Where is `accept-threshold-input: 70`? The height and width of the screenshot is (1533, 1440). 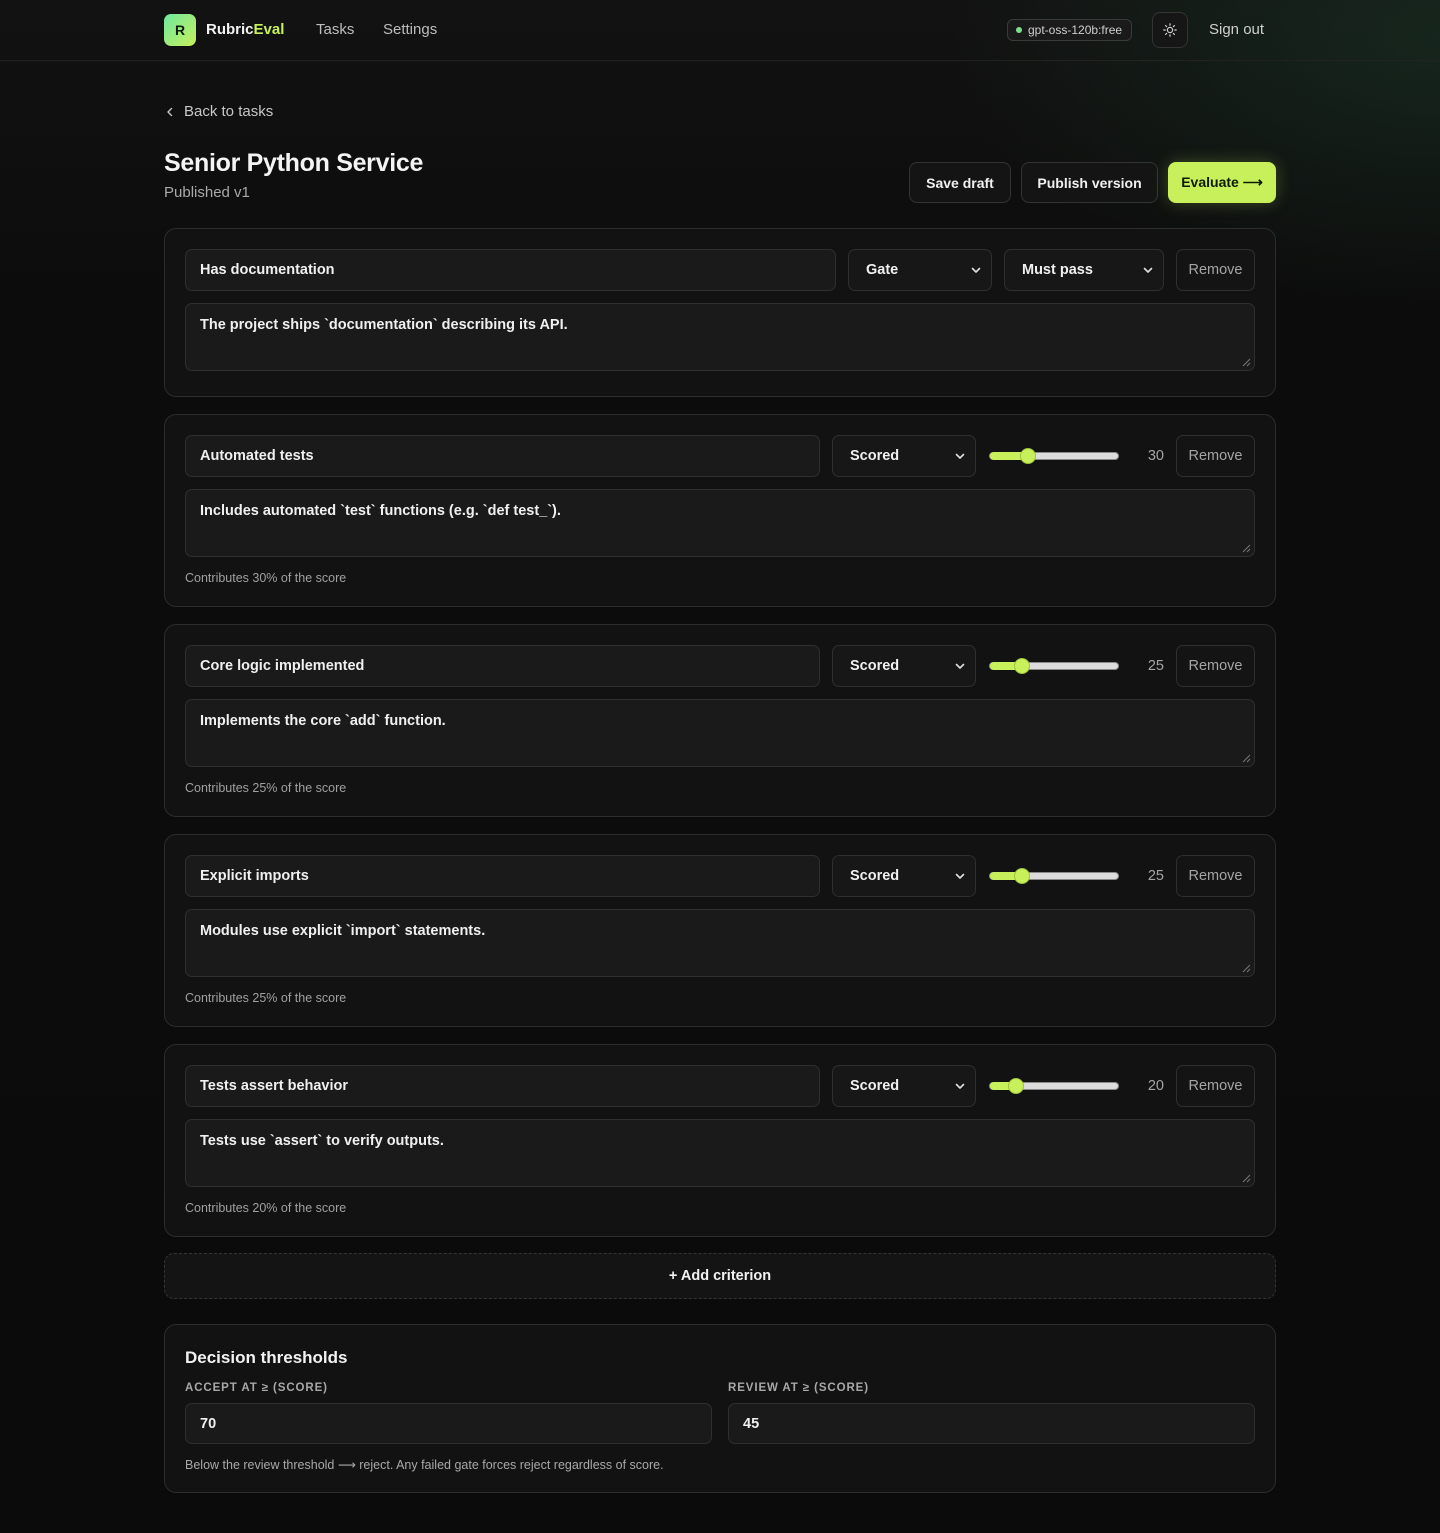 accept-threshold-input: 70 is located at coordinates (448, 1423).